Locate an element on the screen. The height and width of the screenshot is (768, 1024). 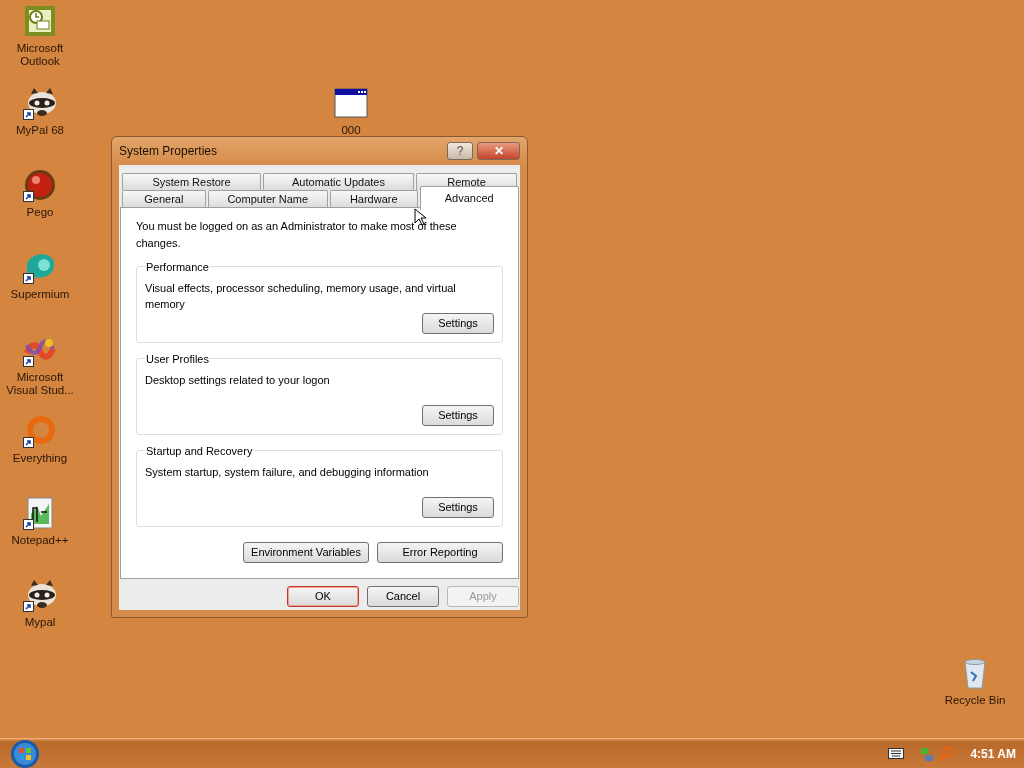
notice-text: You must be logged on as an Administrator to make most of these changes. is located at coordinates (297, 235).